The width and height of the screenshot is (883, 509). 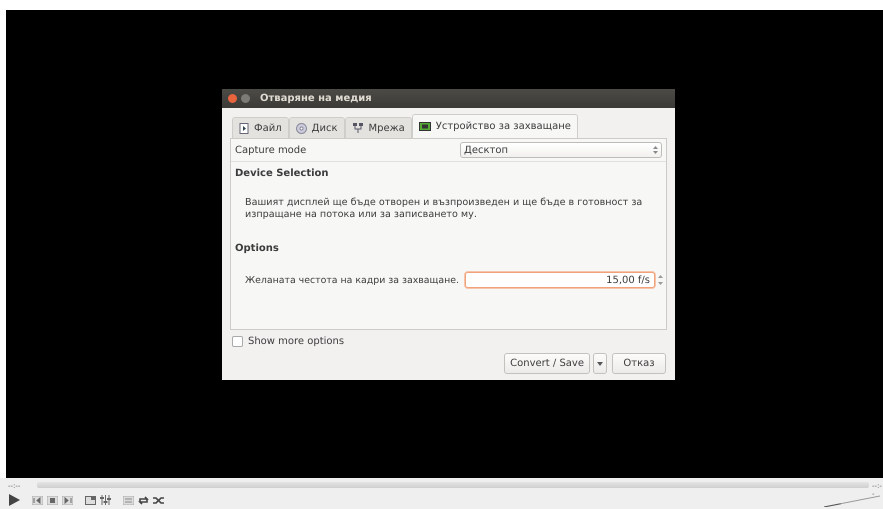 I want to click on window-title: Отваряне на медия, so click(x=316, y=98).